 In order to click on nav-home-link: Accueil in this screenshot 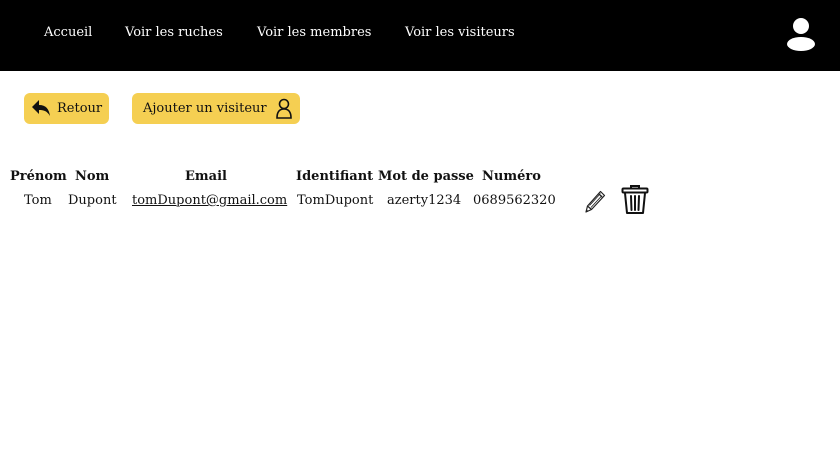, I will do `click(68, 32)`.